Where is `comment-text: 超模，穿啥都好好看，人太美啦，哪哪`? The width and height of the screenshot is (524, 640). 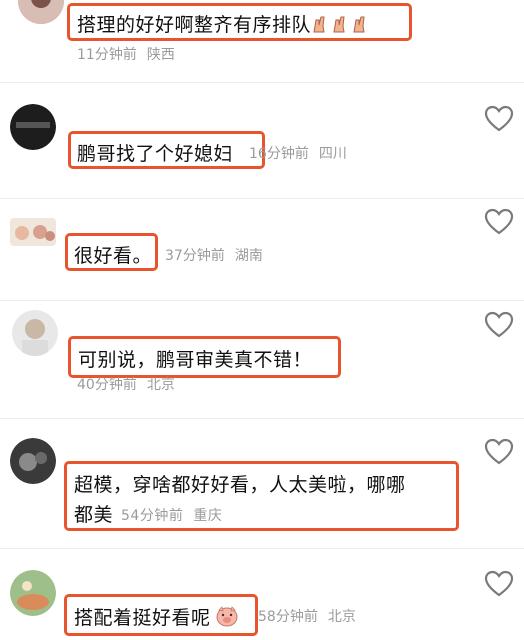 comment-text: 超模，穿啥都好好看，人太美啦，哪哪 is located at coordinates (240, 485).